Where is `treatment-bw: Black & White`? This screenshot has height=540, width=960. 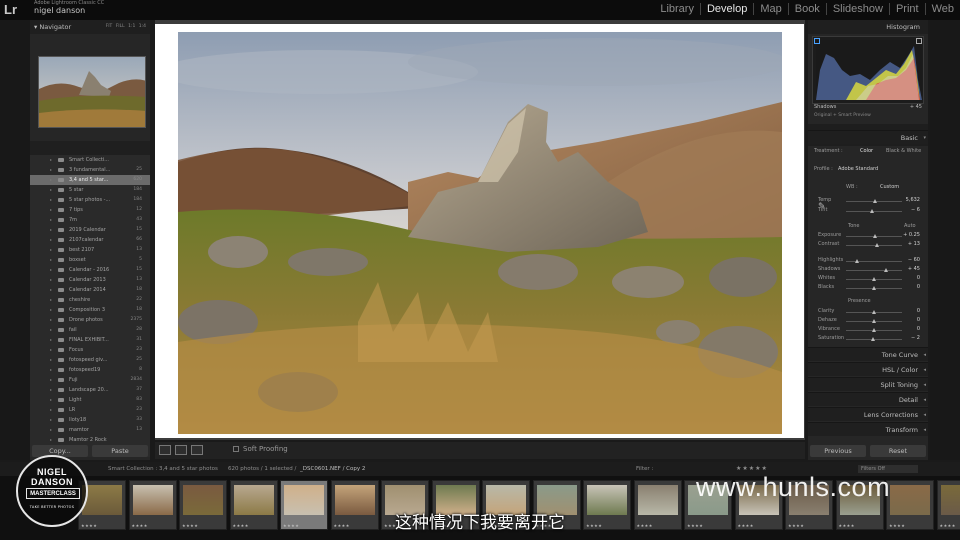 treatment-bw: Black & White is located at coordinates (903, 151).